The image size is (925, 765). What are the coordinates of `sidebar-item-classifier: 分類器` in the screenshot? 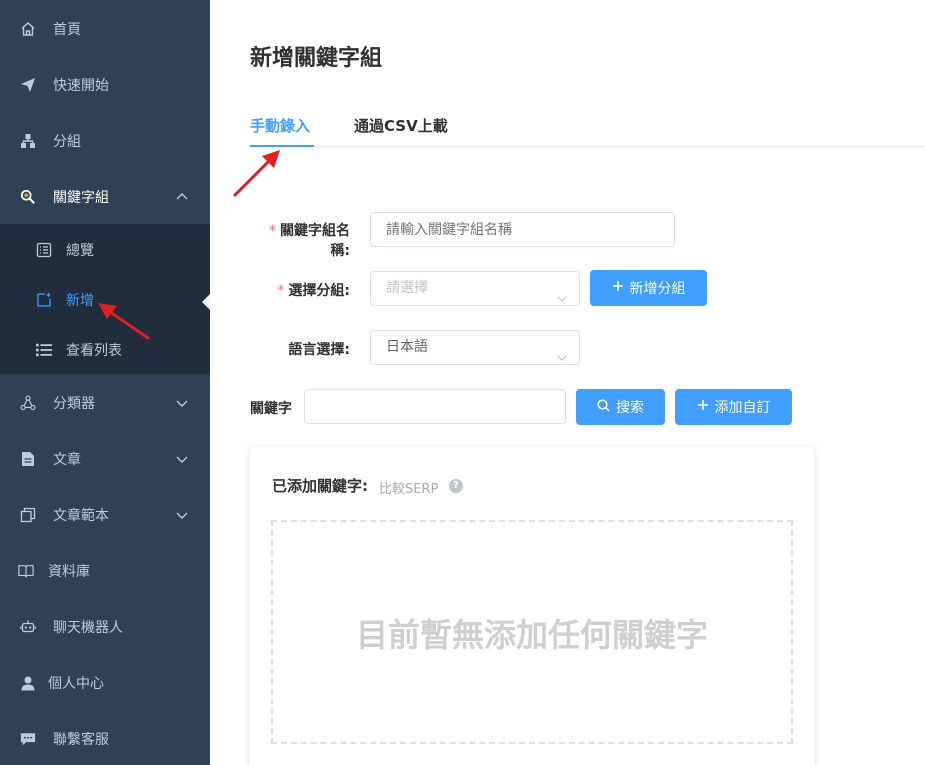 It's located at (105, 403).